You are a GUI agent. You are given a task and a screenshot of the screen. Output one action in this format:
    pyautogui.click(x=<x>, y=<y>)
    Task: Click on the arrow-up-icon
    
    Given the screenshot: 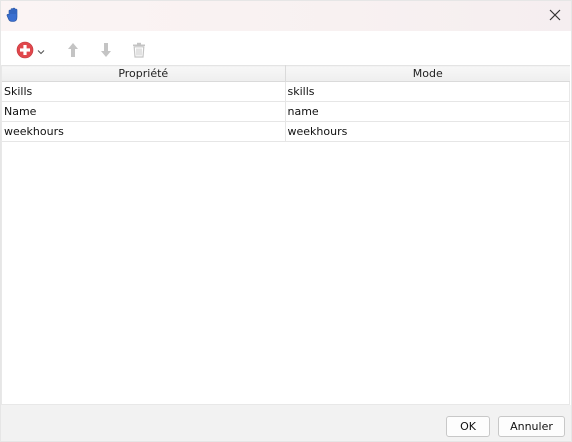 What is the action you would take?
    pyautogui.click(x=73, y=51)
    